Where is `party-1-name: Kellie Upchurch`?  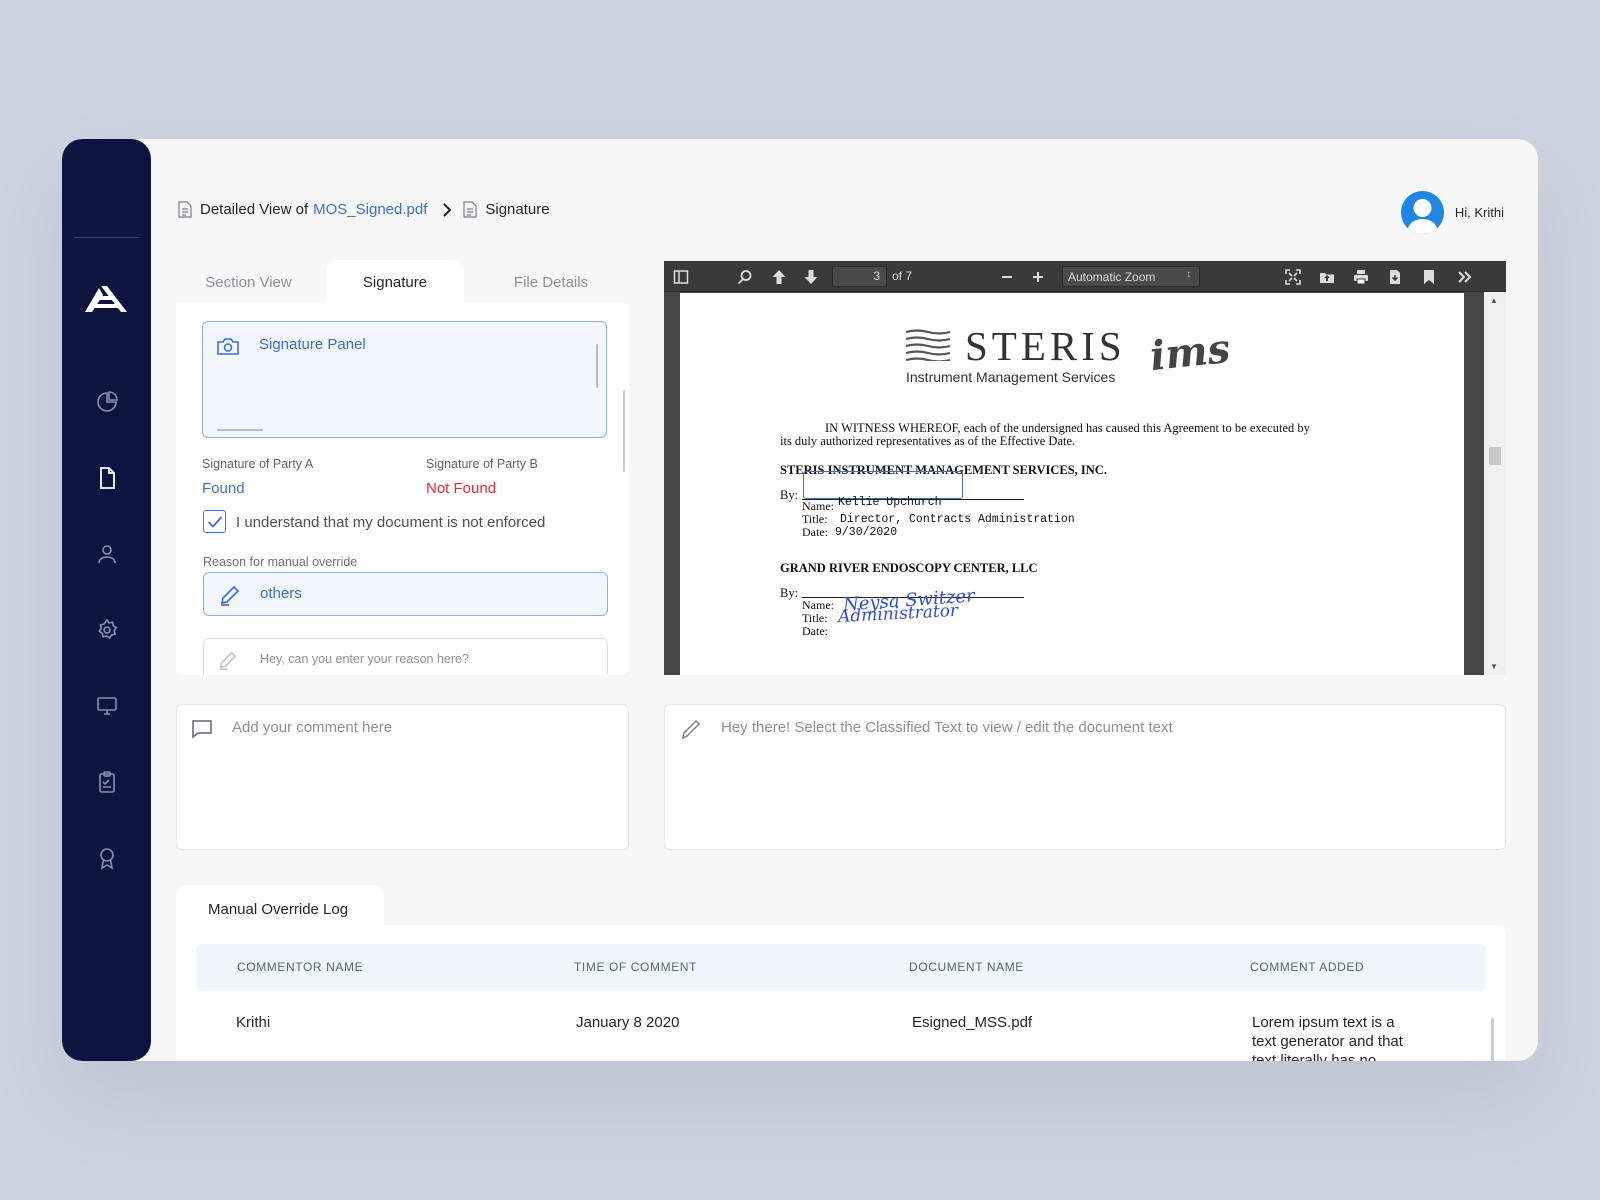 party-1-name: Kellie Upchurch is located at coordinates (890, 502).